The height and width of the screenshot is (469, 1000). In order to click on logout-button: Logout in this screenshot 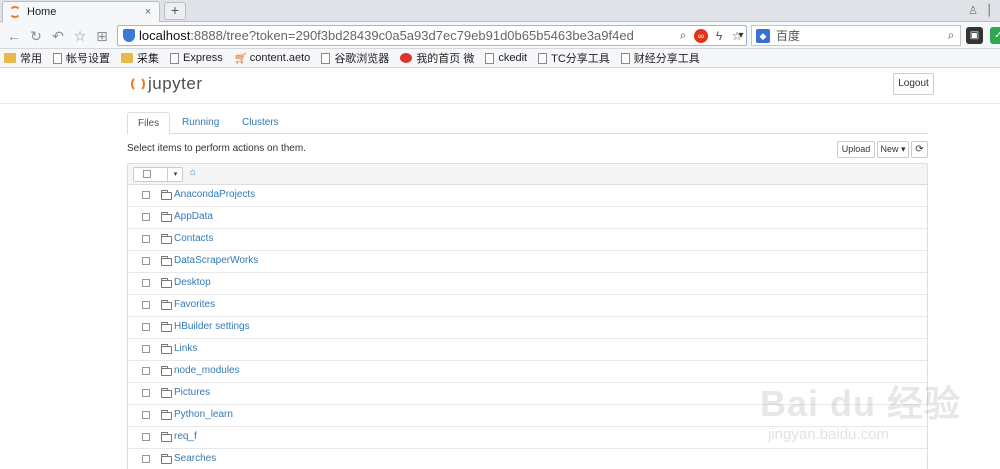, I will do `click(913, 84)`.